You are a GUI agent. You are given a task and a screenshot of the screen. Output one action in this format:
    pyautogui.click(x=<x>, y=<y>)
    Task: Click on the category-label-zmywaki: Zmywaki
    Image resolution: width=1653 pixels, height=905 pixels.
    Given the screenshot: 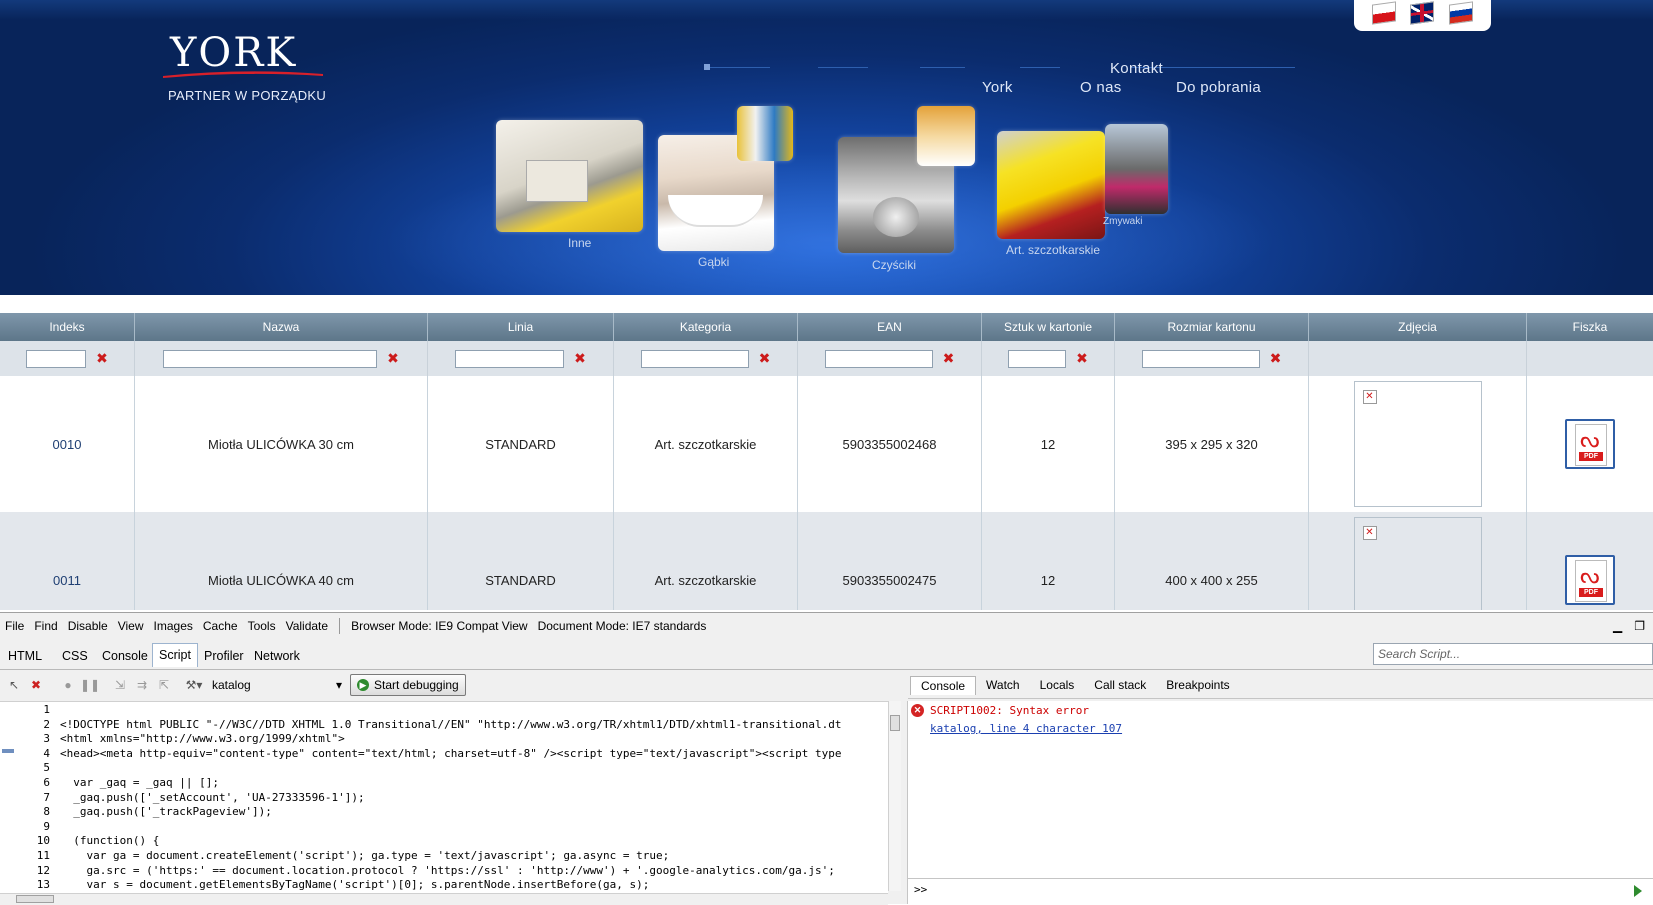 What is the action you would take?
    pyautogui.click(x=1122, y=221)
    